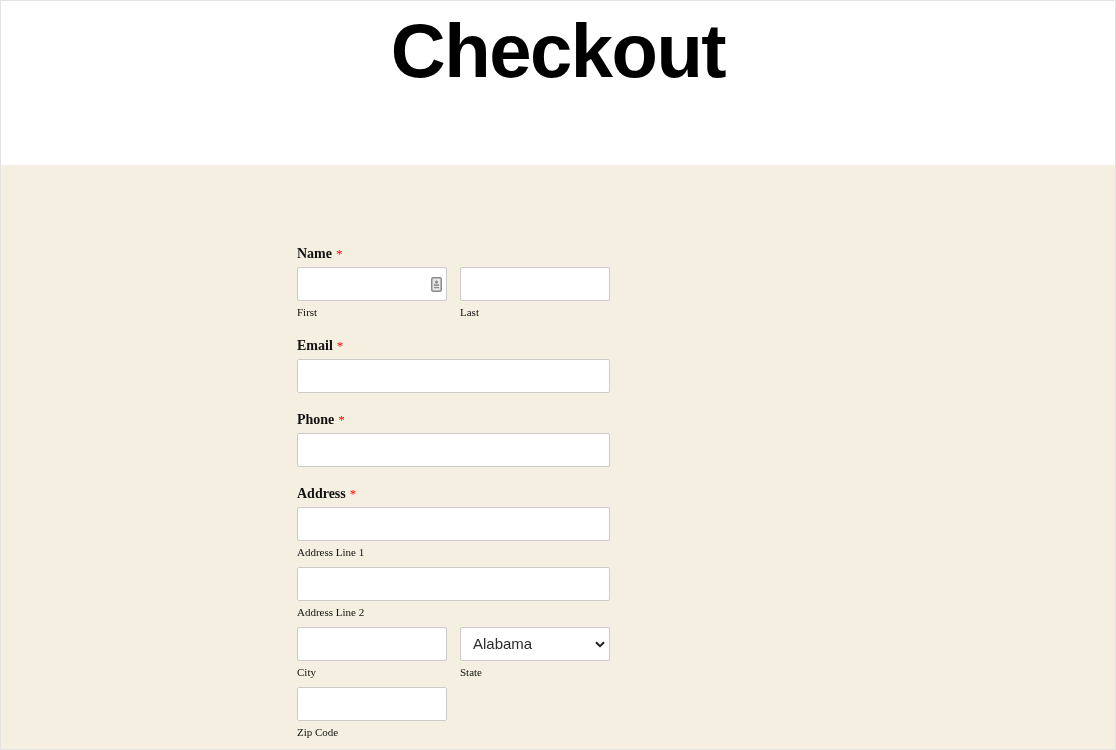  Describe the element at coordinates (316, 420) in the screenshot. I see `field-label: Phone` at that location.